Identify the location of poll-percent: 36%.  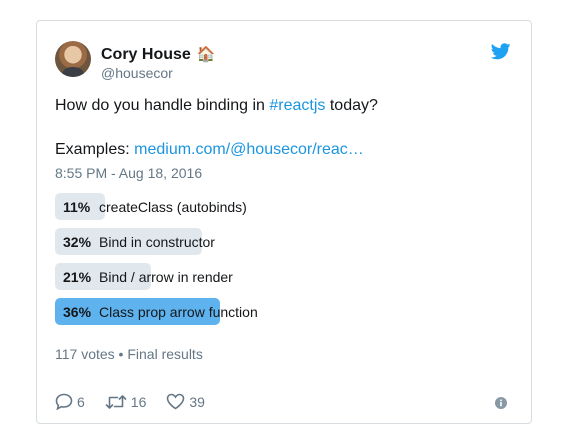
(77, 312).